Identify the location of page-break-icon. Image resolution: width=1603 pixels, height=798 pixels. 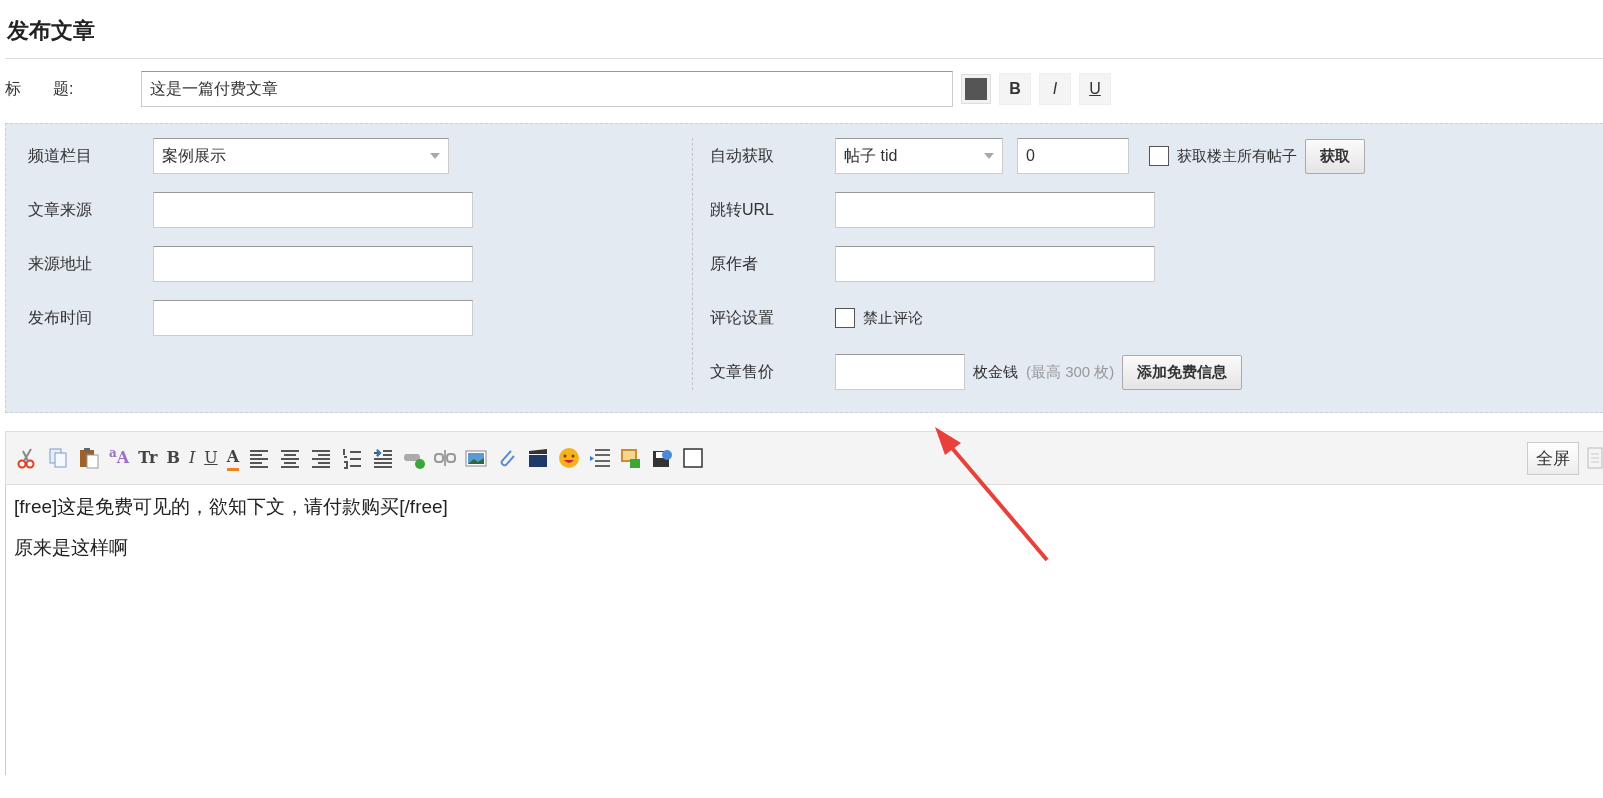
(600, 458).